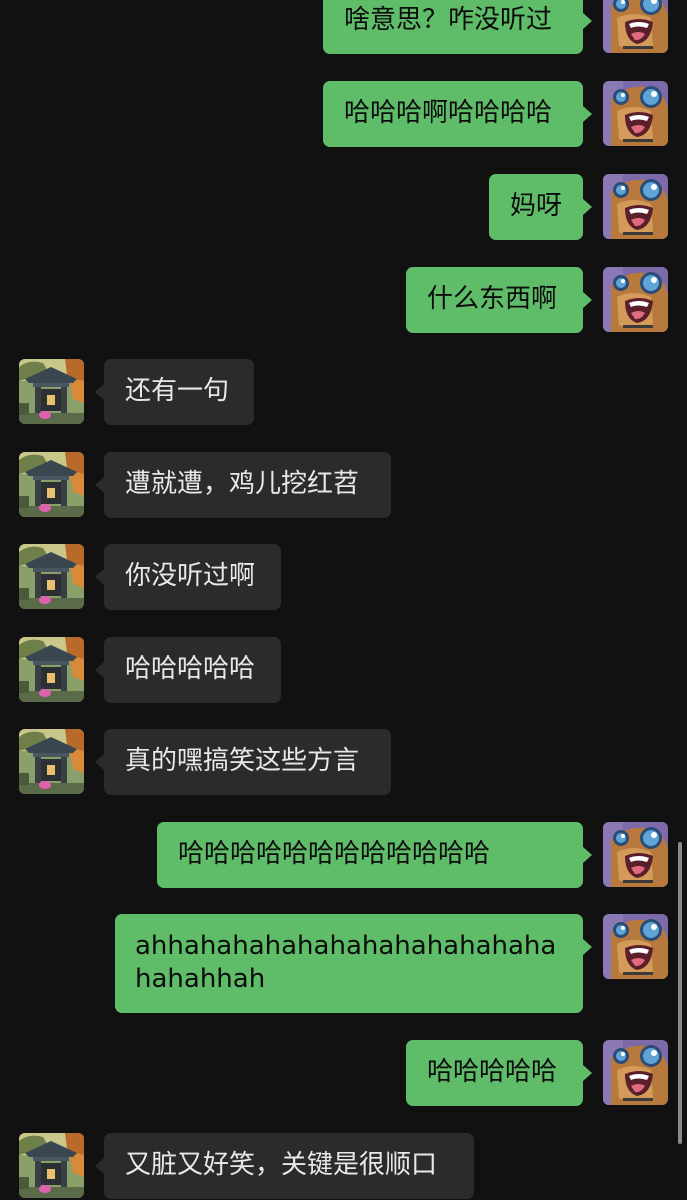  Describe the element at coordinates (289, 1166) in the screenshot. I see `message-bubble: 又脏又好笑，关键是很顺口` at that location.